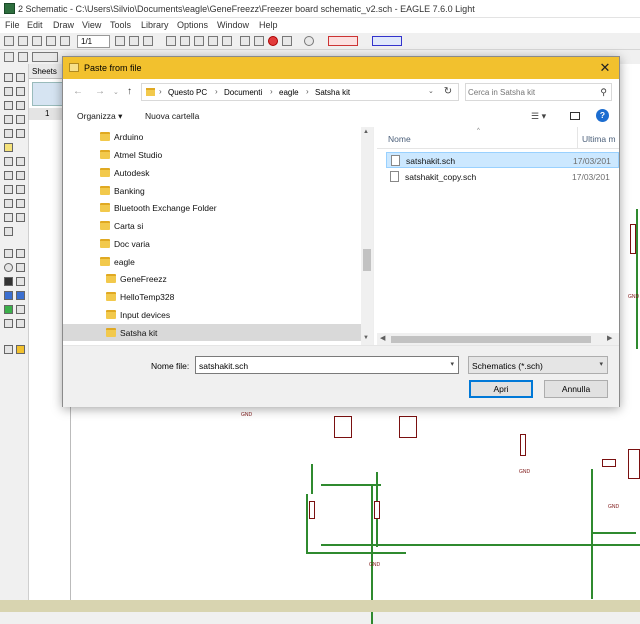 The image size is (640, 624). I want to click on filename-field: ▾, so click(327, 365).